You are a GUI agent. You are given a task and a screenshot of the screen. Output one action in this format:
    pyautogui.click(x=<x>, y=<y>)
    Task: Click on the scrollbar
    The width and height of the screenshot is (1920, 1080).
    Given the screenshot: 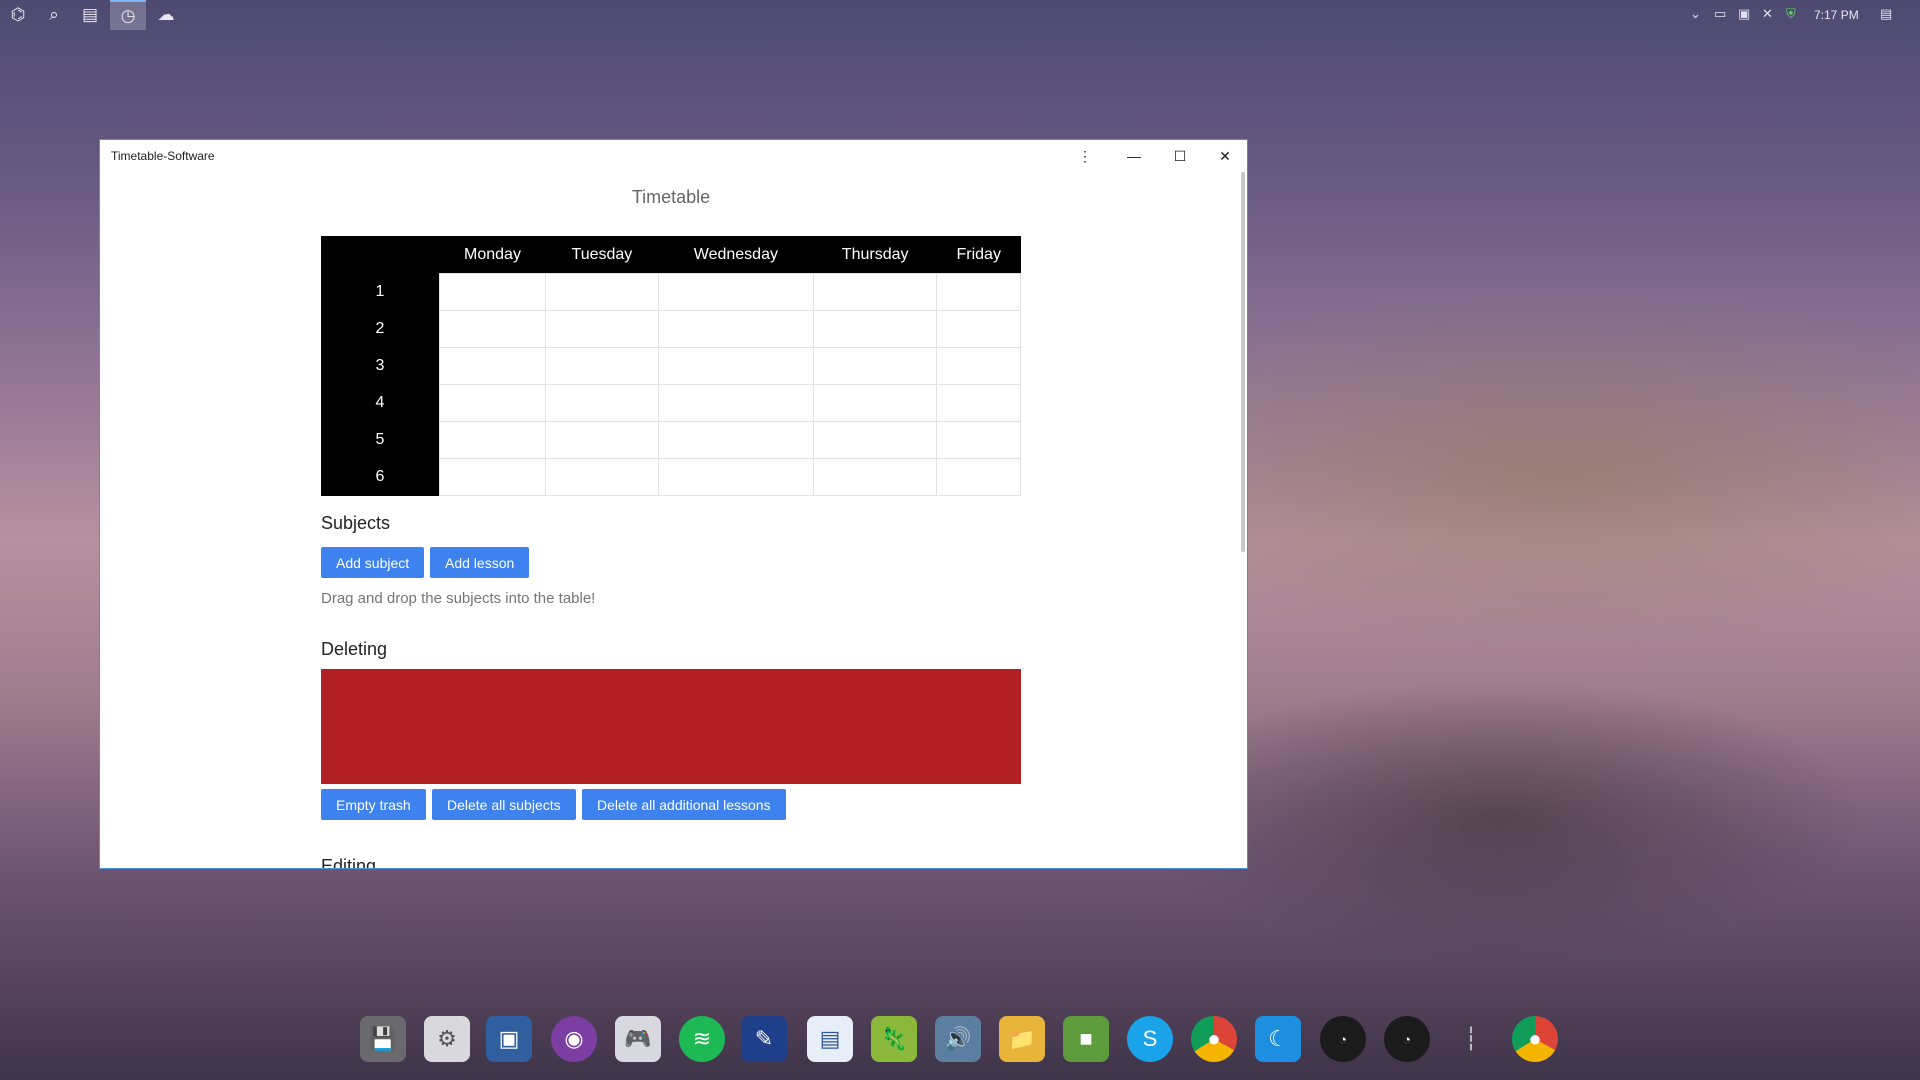 What is the action you would take?
    pyautogui.click(x=1243, y=362)
    